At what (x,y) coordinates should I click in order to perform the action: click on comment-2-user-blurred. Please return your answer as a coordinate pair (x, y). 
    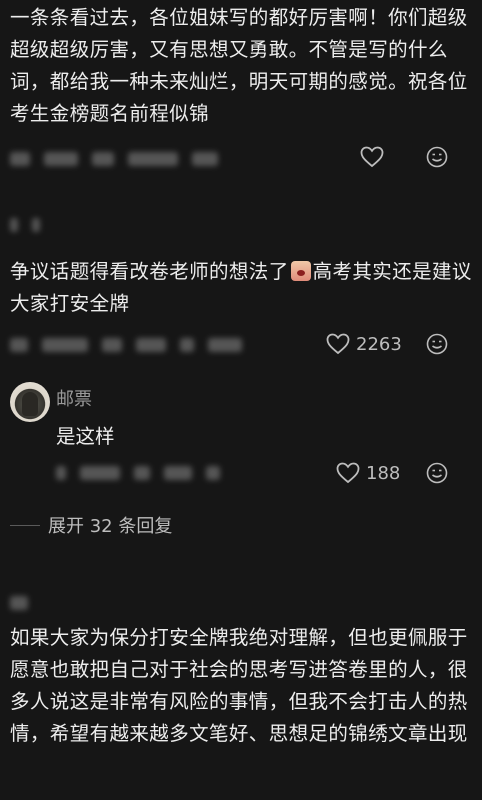
    Looking at the image, I should click on (50, 226).